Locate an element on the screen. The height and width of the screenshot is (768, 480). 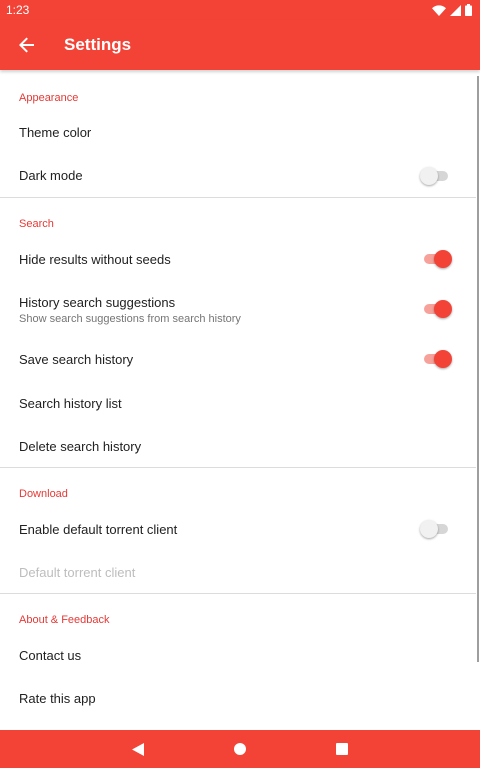
nav-back-button is located at coordinates (138, 749).